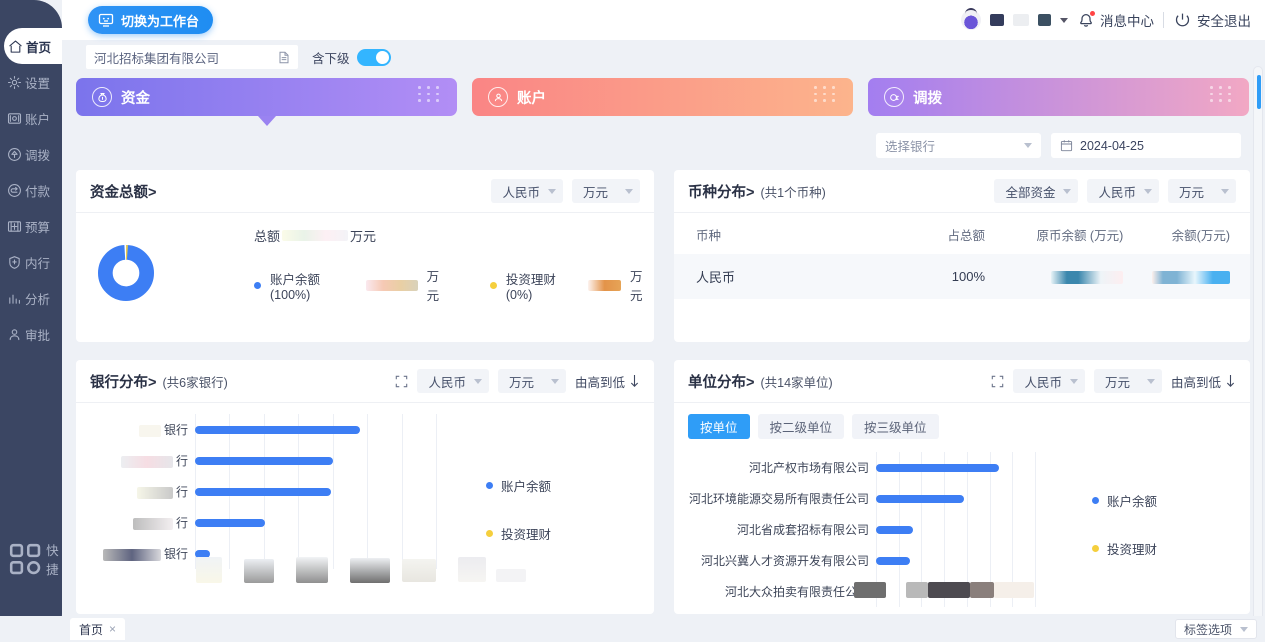  I want to click on cell-currency: 人民币, so click(716, 277).